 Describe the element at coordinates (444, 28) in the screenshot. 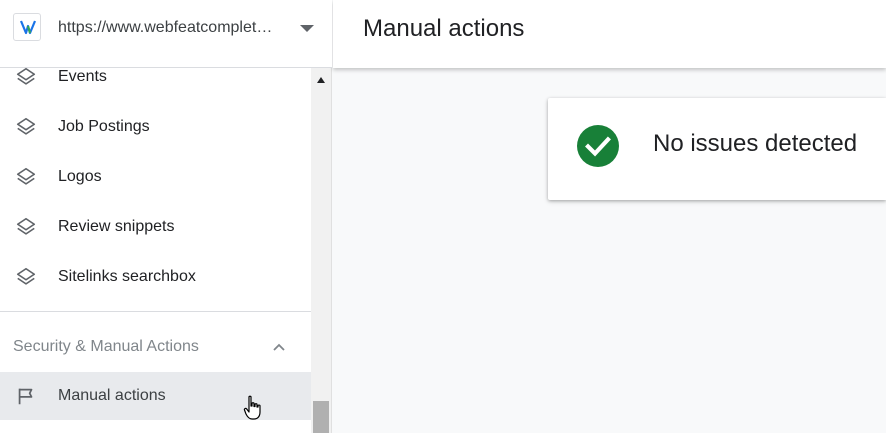

I see `page-title: Manual actions` at that location.